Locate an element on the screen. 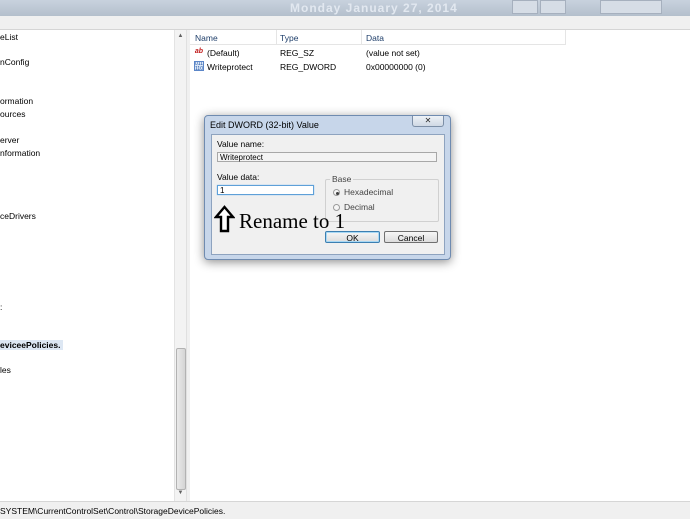 The image size is (690, 519). tree-item: eList is located at coordinates (9, 37).